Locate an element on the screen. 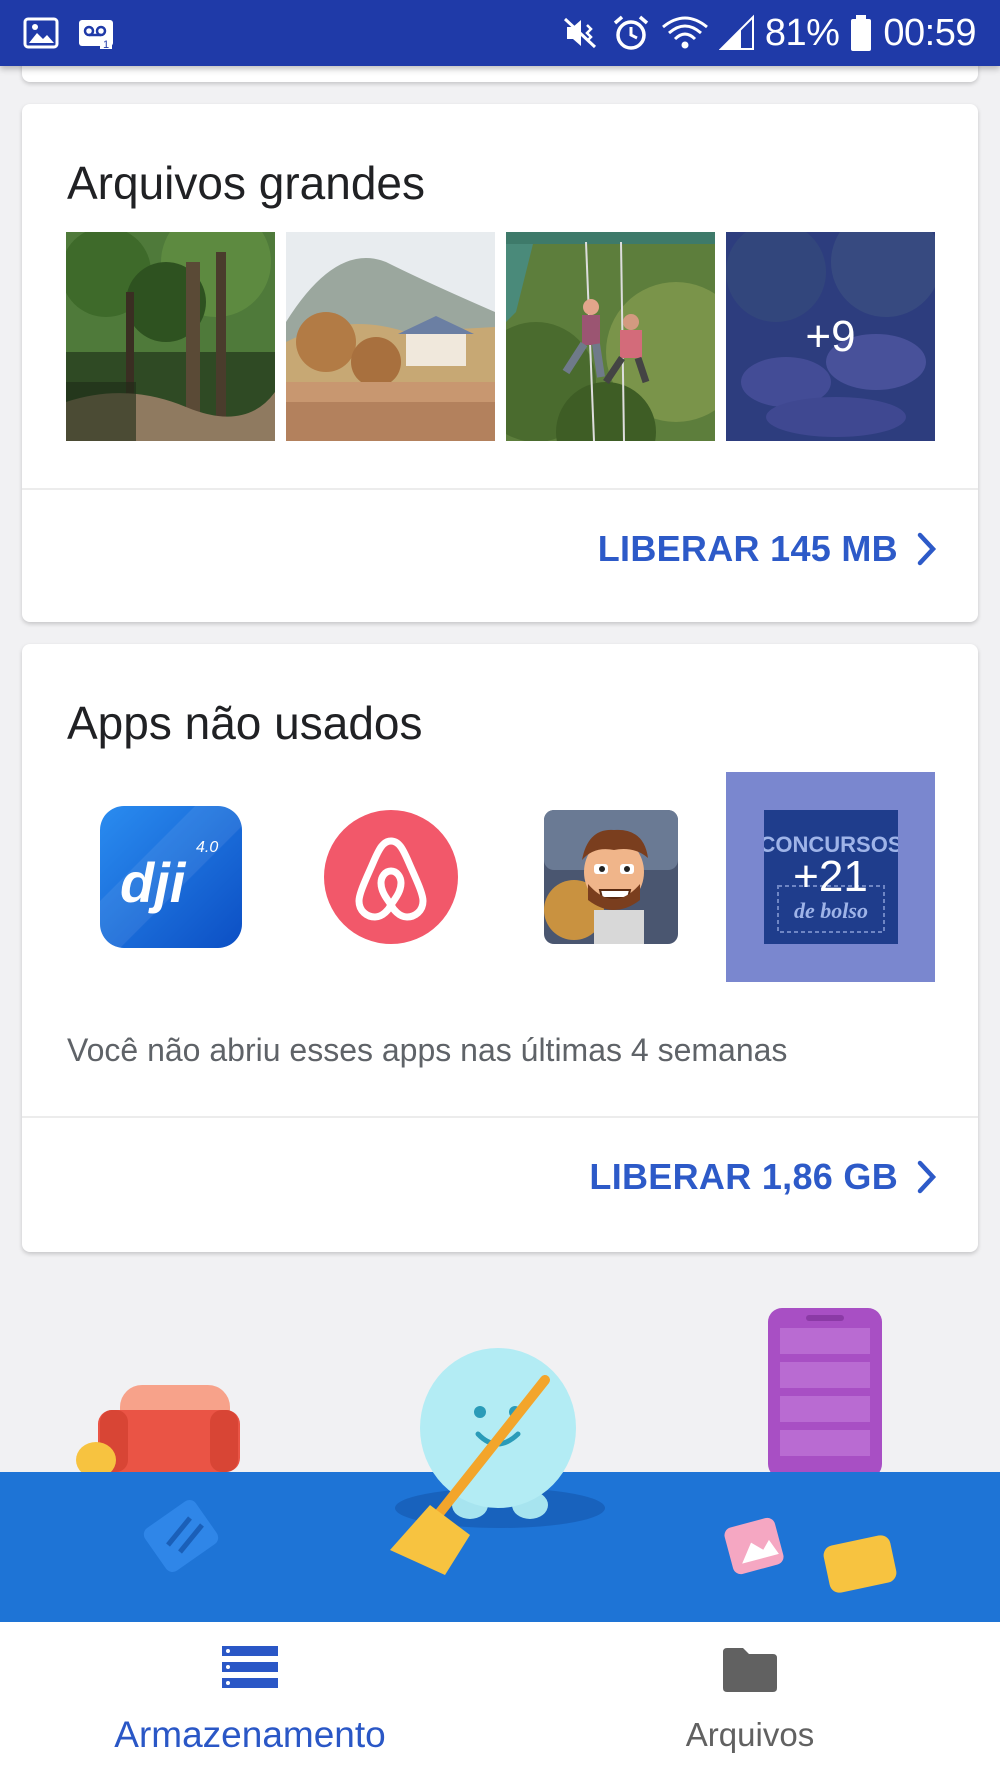  airbnb-app-icon is located at coordinates (390, 877).